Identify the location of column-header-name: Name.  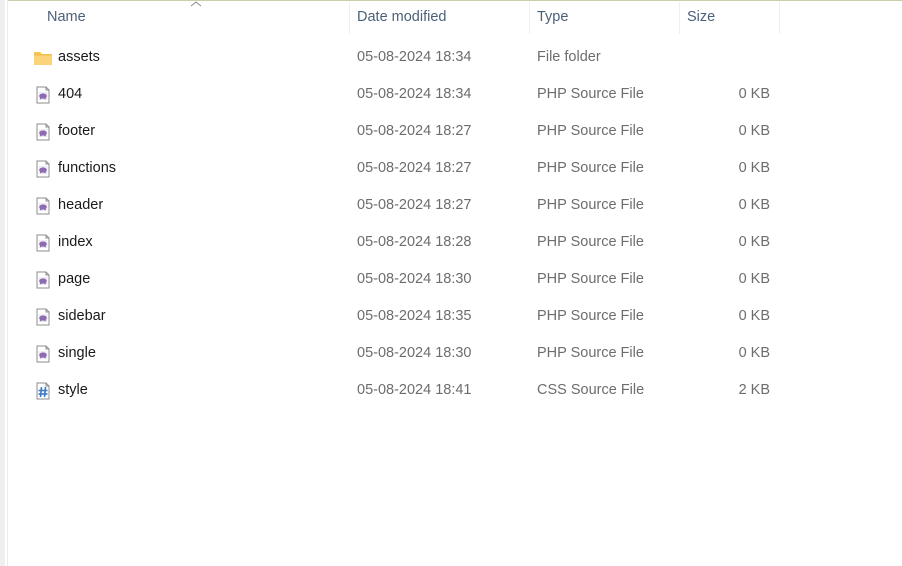
(198, 17).